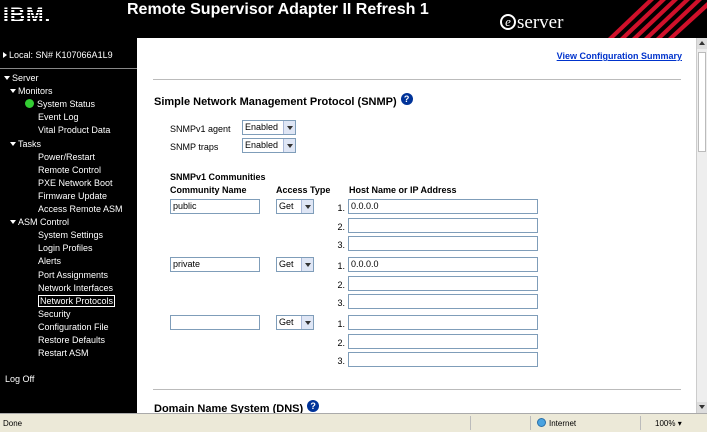 The width and height of the screenshot is (707, 432). What do you see at coordinates (39, 222) in the screenshot?
I see `sidebar-item-asm-control: ASM Control` at bounding box center [39, 222].